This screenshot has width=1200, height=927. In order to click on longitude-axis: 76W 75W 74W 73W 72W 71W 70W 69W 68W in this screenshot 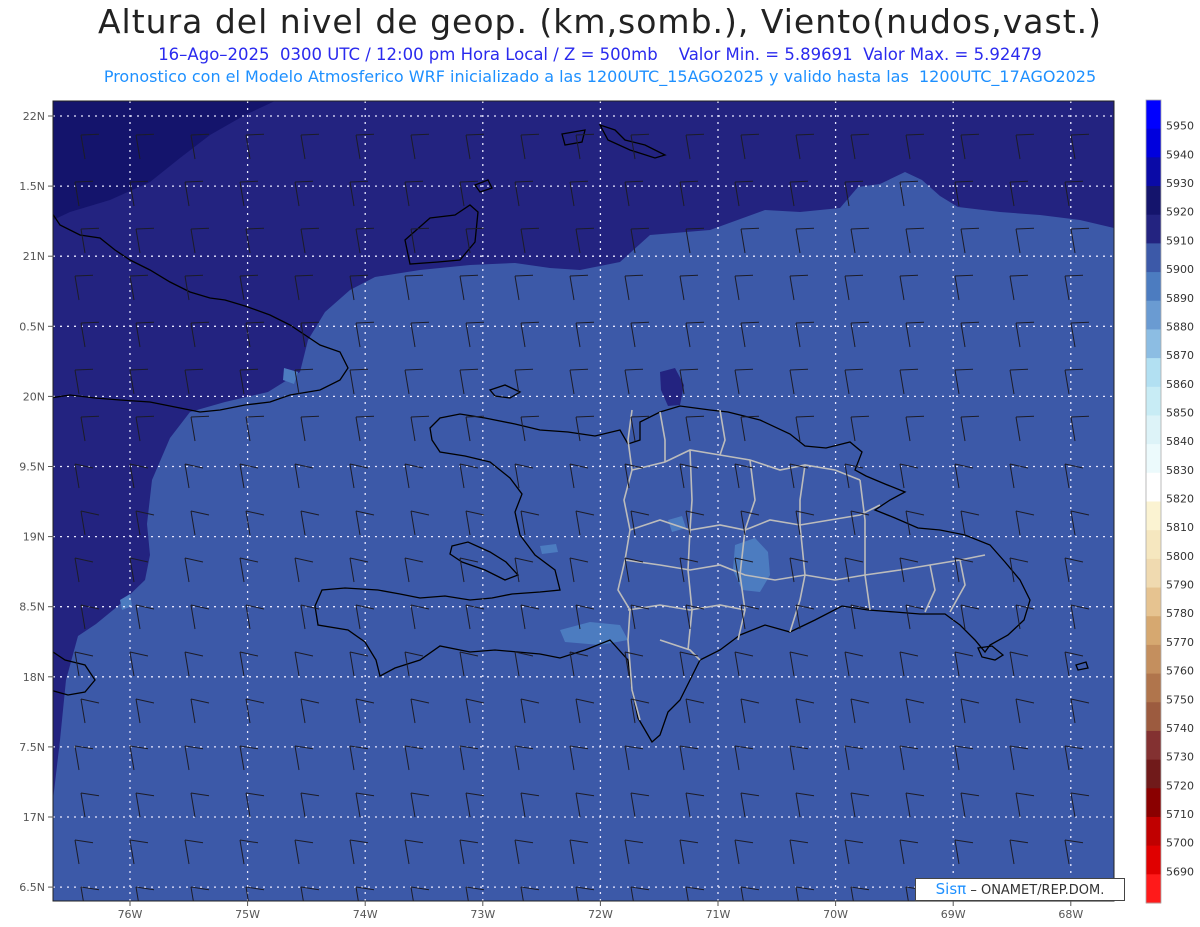, I will do `click(600, 911)`.